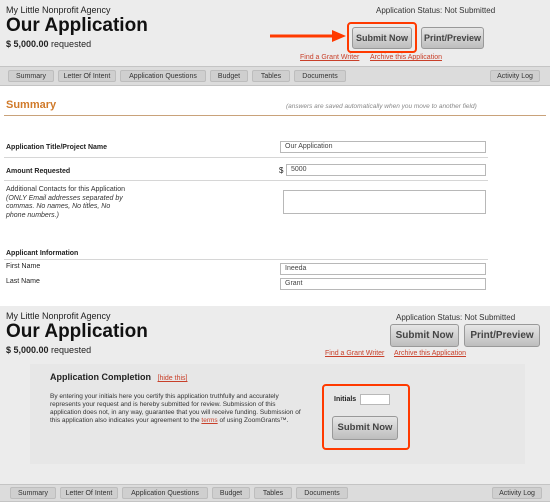 The height and width of the screenshot is (502, 550). Describe the element at coordinates (57, 147) in the screenshot. I see `project-name-label: Application Title/Project Name` at that location.